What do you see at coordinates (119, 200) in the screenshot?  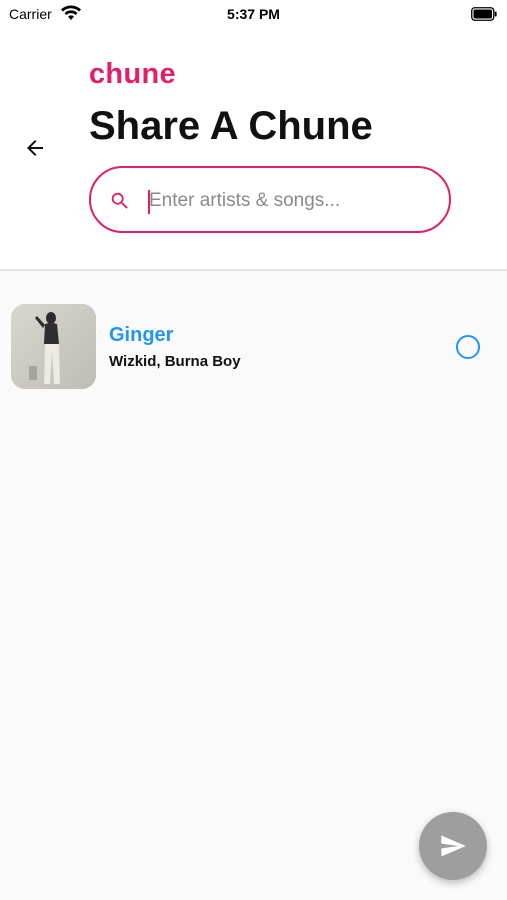 I see `search-icon` at bounding box center [119, 200].